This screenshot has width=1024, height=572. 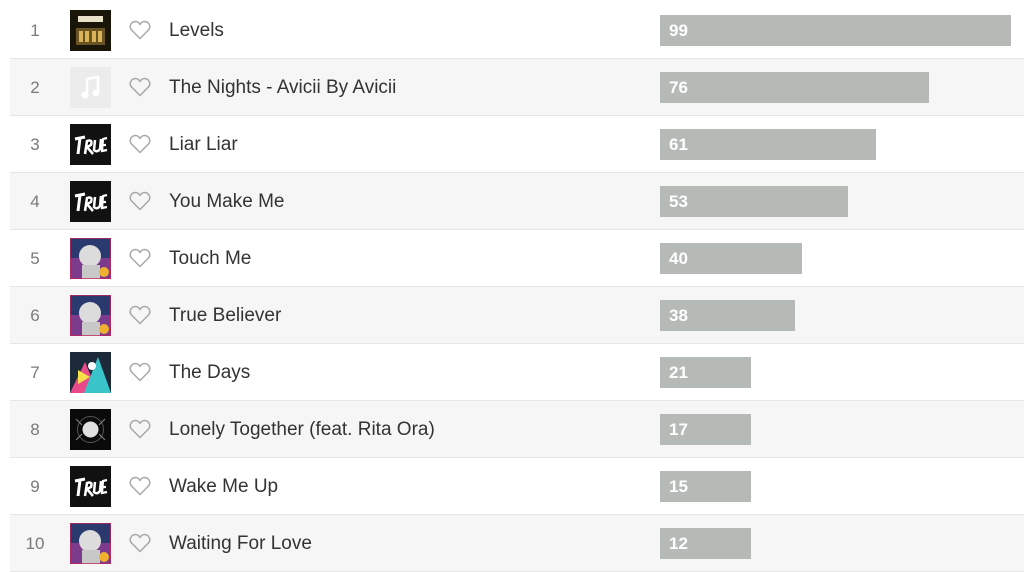 I want to click on play-count: 12, so click(x=678, y=543).